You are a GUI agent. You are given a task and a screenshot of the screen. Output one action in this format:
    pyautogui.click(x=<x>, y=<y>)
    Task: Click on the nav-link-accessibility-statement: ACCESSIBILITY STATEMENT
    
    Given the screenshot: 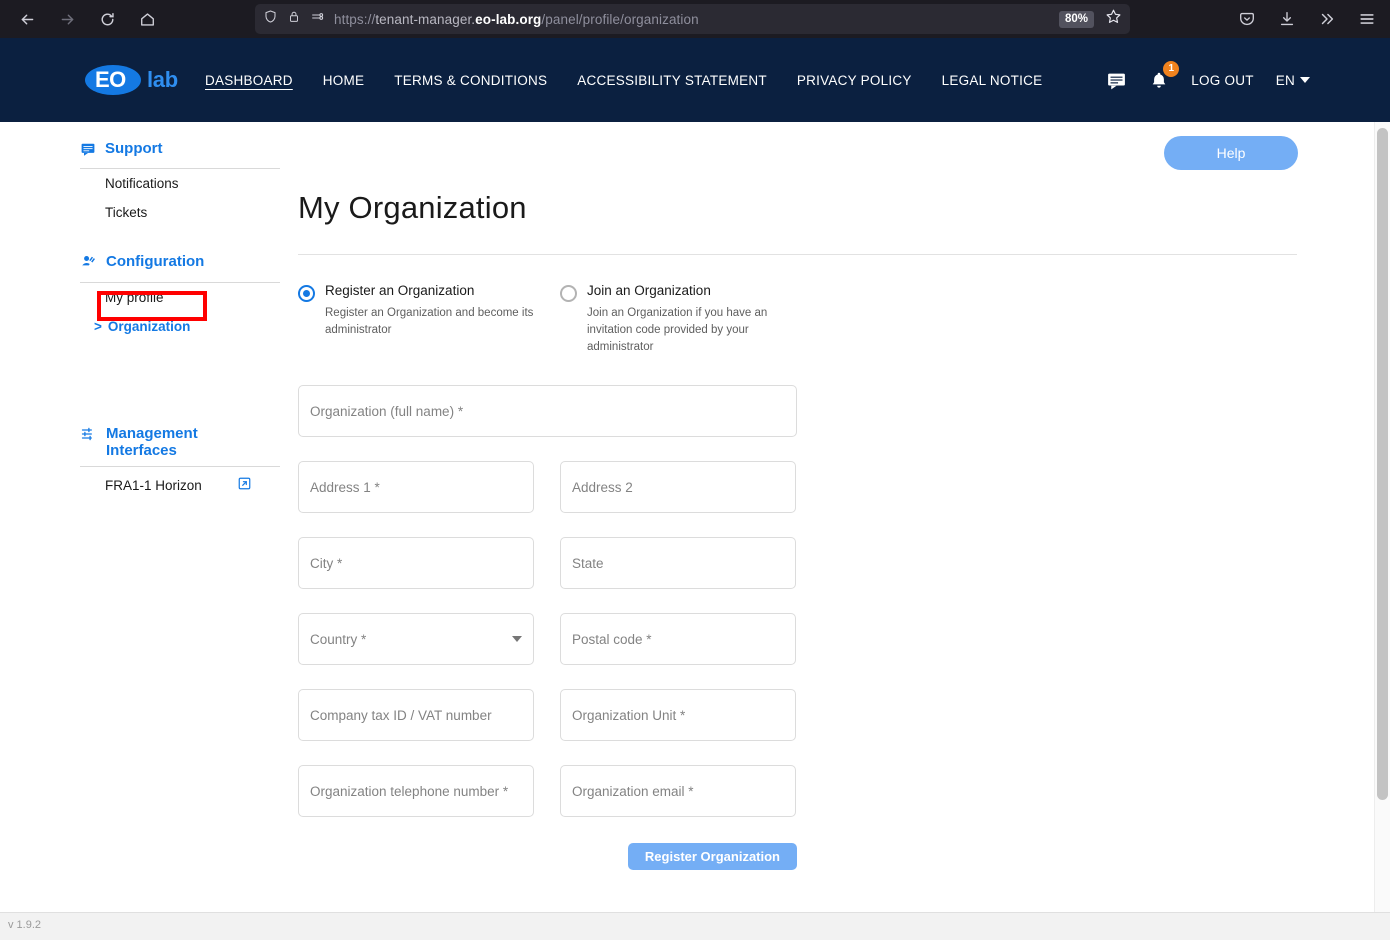 What is the action you would take?
    pyautogui.click(x=672, y=80)
    